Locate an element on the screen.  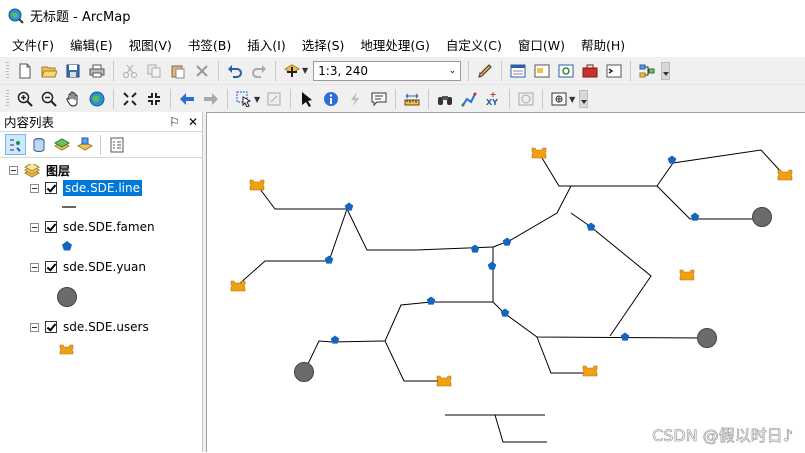
new-document-button is located at coordinates (25, 71).